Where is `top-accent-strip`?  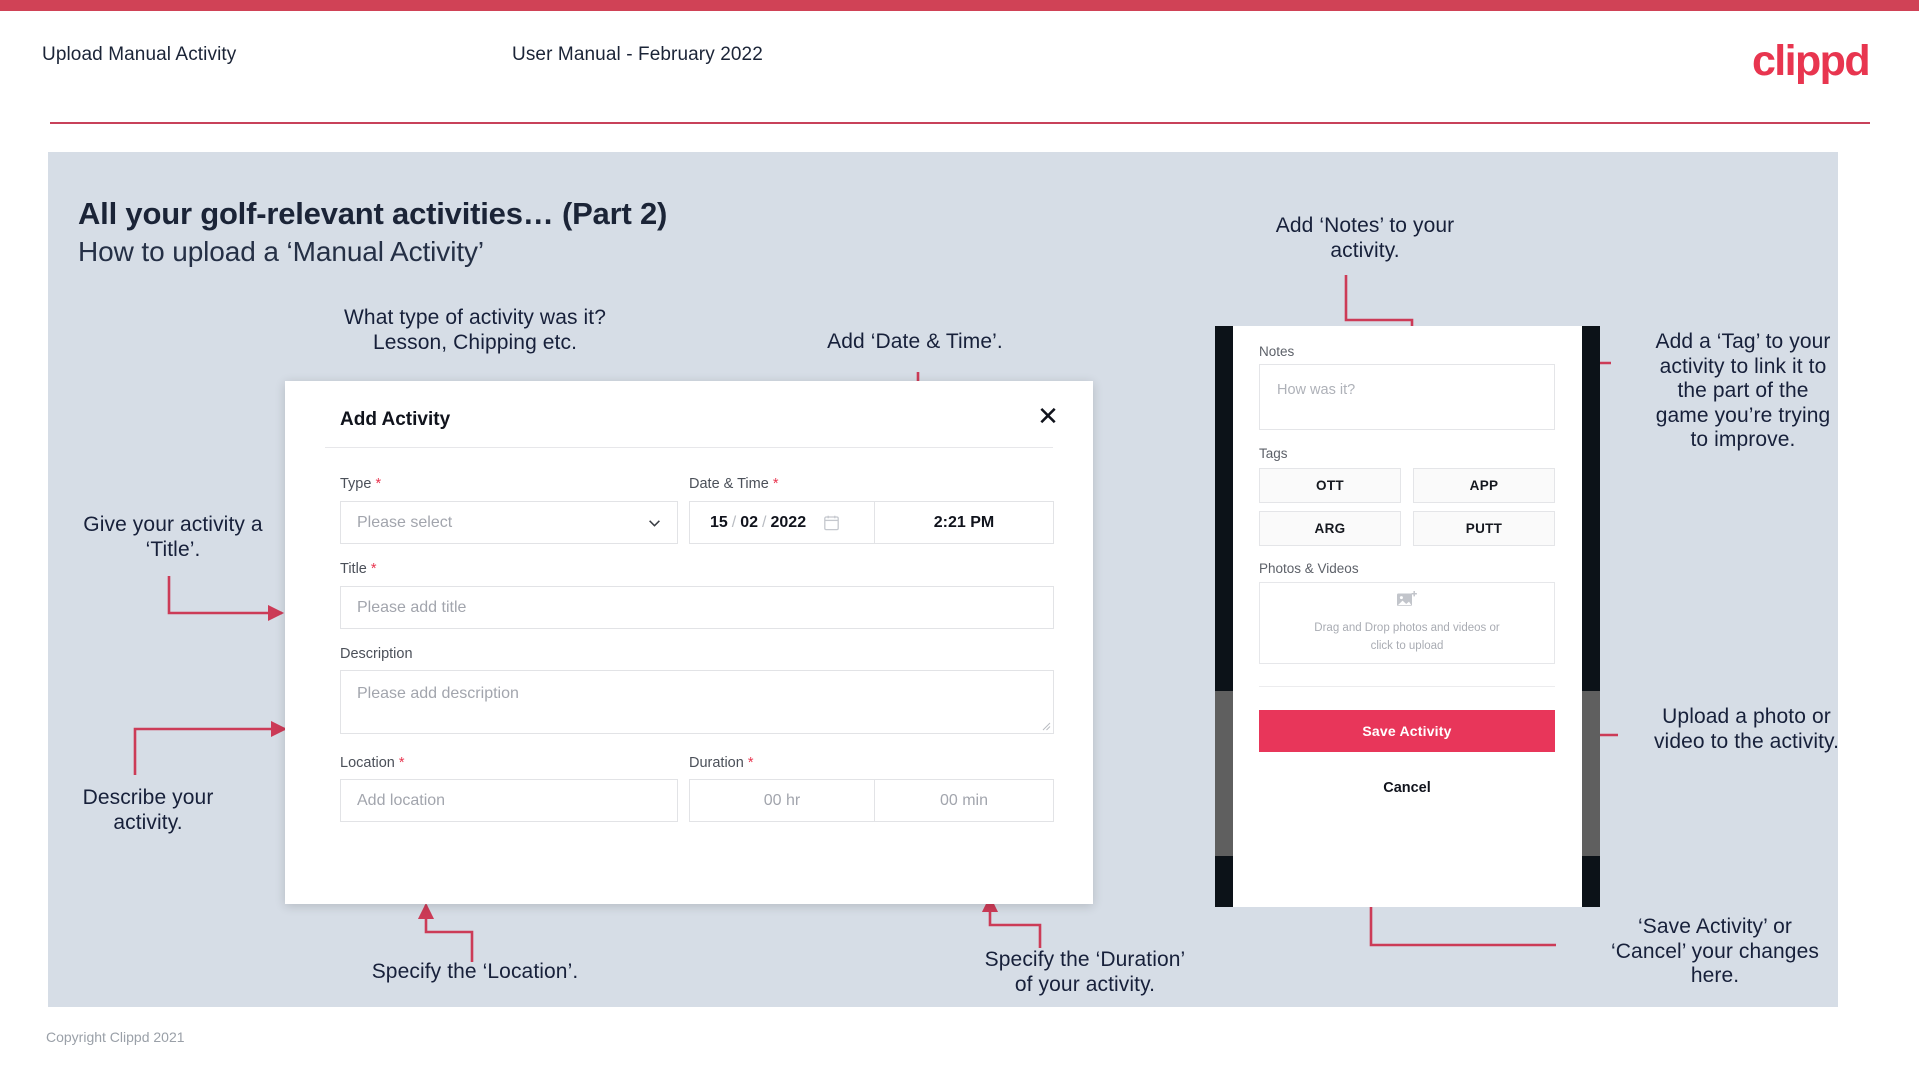
top-accent-strip is located at coordinates (959, 5).